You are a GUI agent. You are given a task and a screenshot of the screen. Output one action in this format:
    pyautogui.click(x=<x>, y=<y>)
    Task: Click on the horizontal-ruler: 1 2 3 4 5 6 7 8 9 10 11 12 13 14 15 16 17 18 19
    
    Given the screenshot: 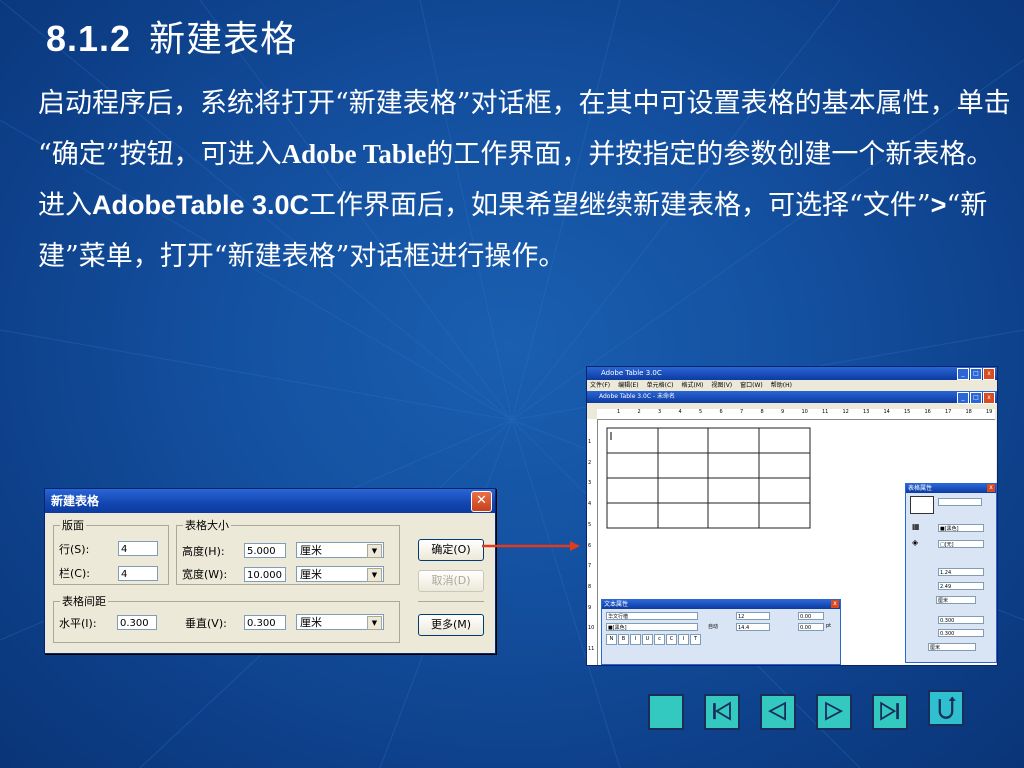 What is the action you would take?
    pyautogui.click(x=796, y=414)
    